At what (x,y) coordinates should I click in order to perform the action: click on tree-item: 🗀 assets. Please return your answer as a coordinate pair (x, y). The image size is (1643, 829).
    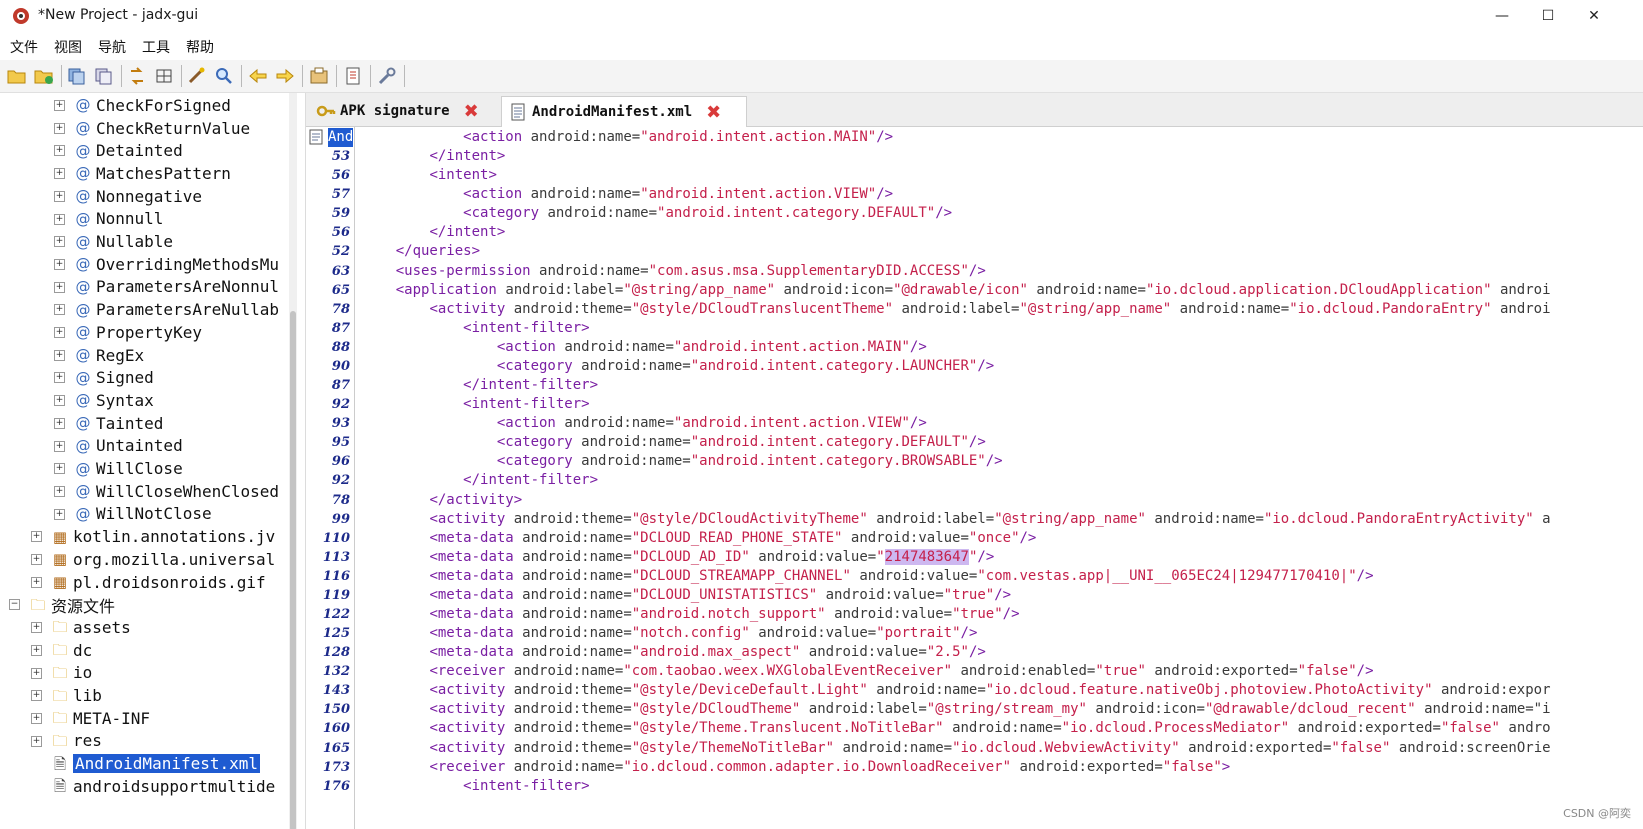
    Looking at the image, I should click on (90, 627).